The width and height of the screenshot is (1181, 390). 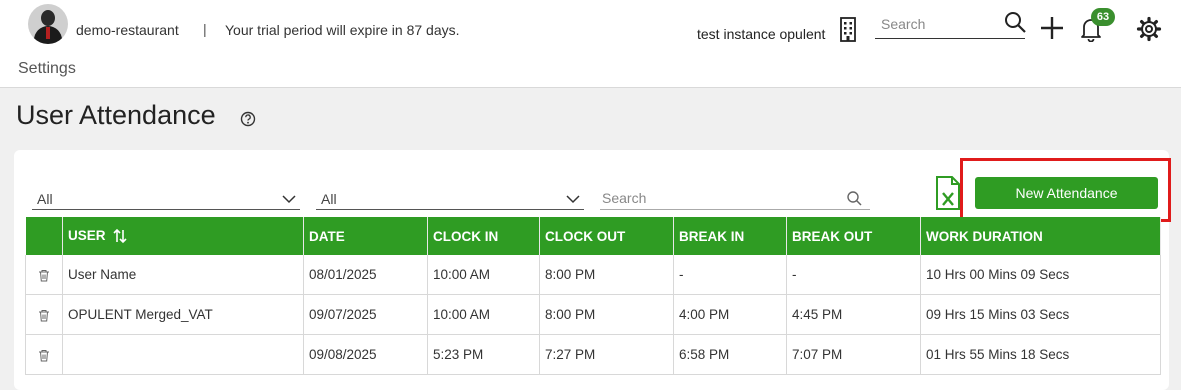 I want to click on avatar, so click(x=48, y=24).